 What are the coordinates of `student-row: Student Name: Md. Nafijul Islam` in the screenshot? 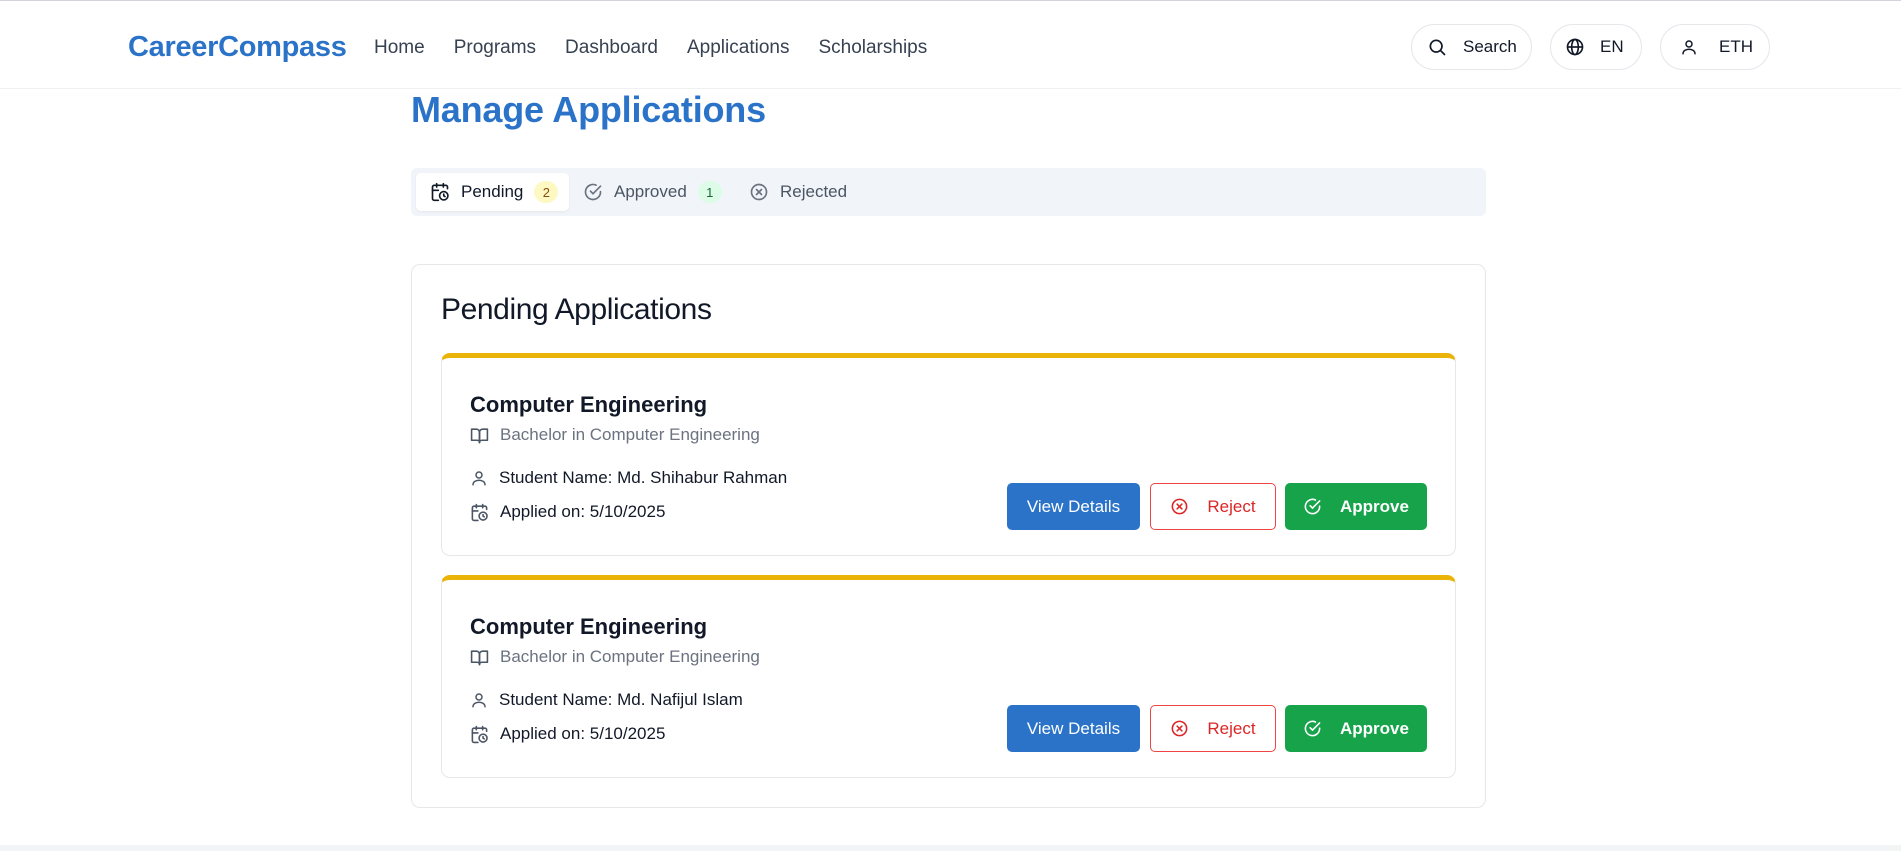 It's located at (606, 700).